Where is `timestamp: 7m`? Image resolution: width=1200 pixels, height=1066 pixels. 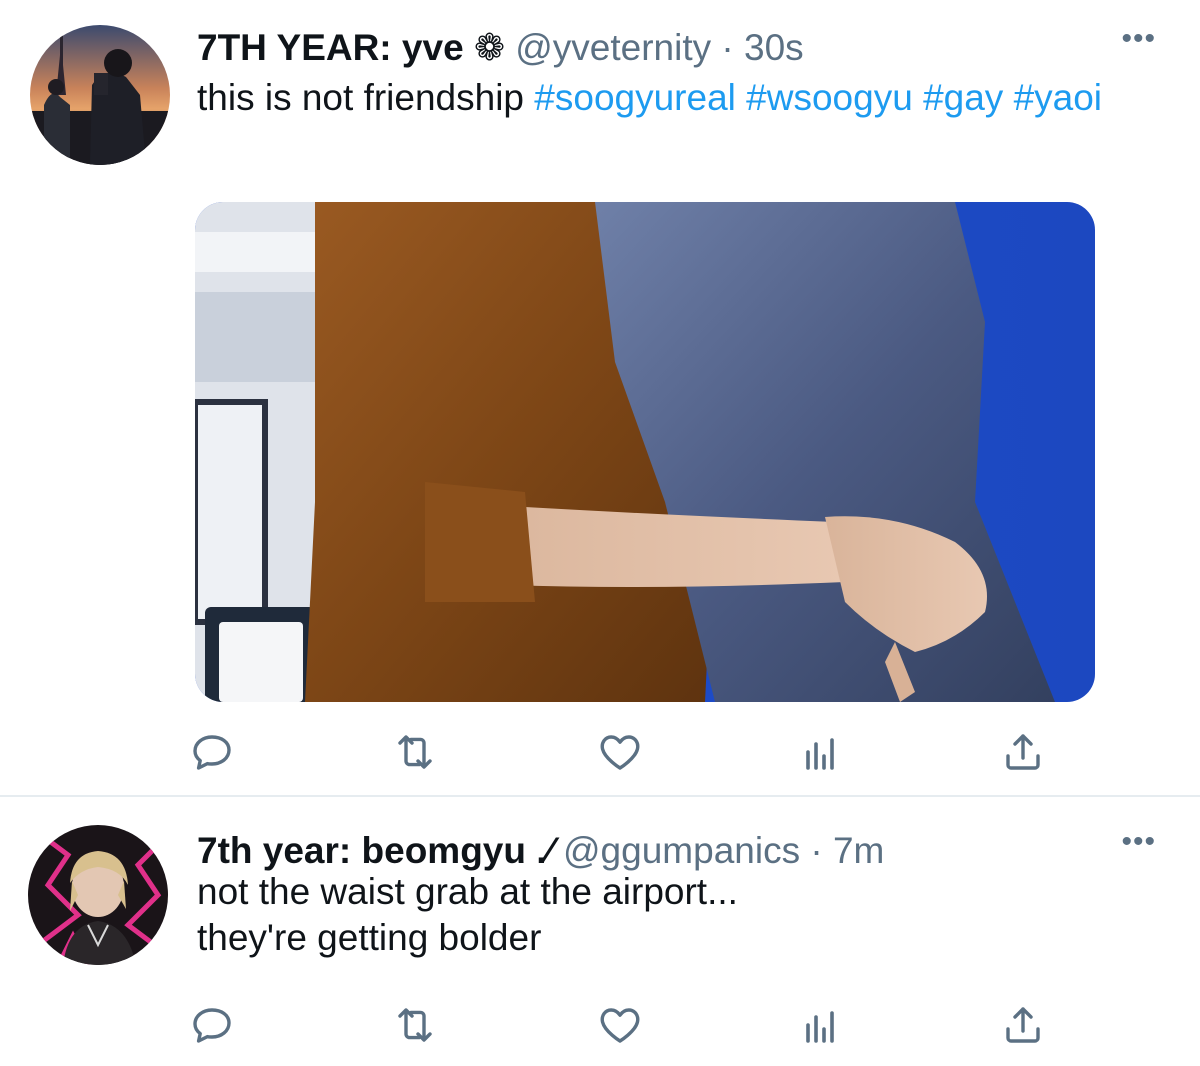 timestamp: 7m is located at coordinates (858, 850).